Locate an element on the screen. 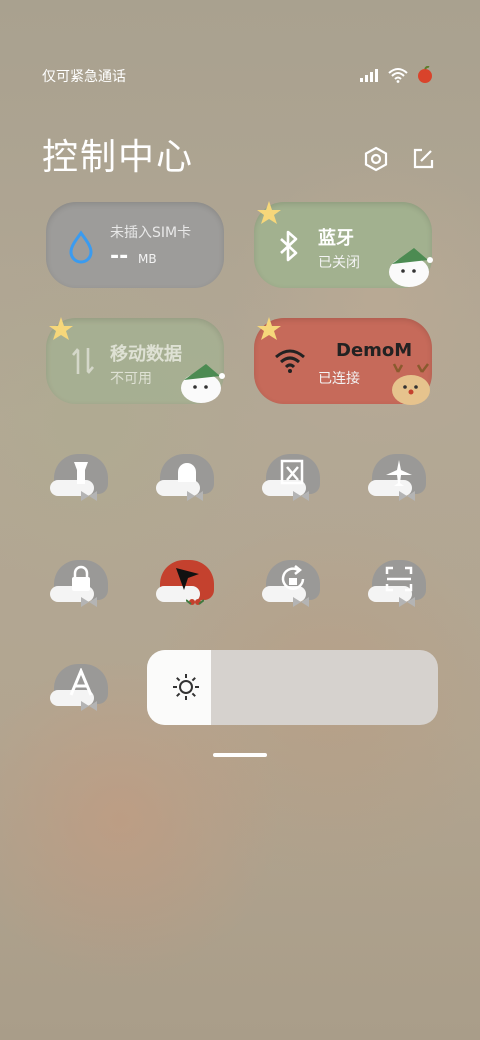 This screenshot has width=480, height=1040. location-arrow-icon is located at coordinates (187, 579).